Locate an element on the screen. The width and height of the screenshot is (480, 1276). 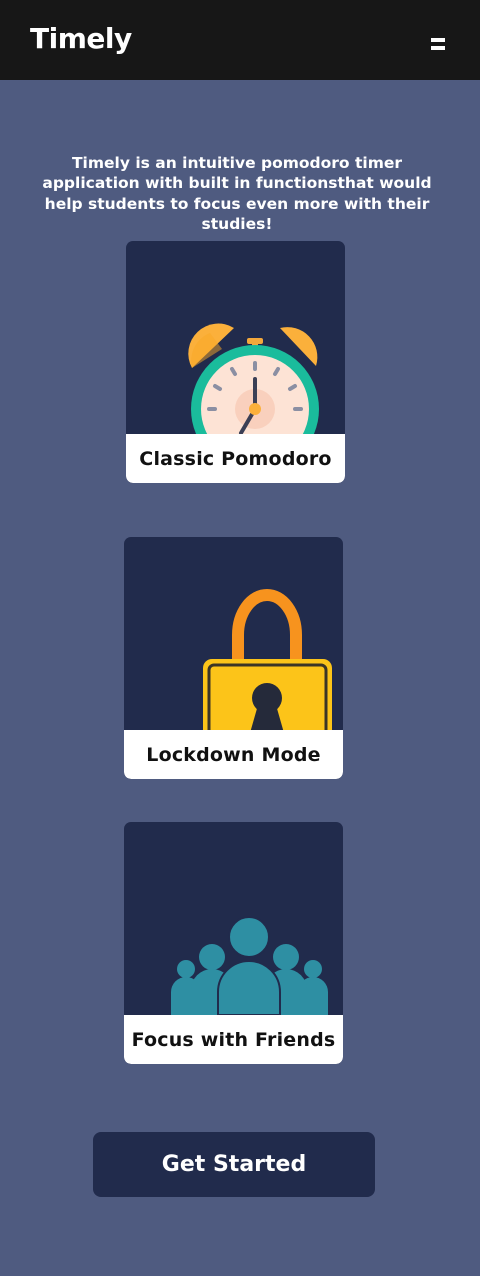
classic-pomodoro-card: Classic Pomodoro is located at coordinates (235, 362).